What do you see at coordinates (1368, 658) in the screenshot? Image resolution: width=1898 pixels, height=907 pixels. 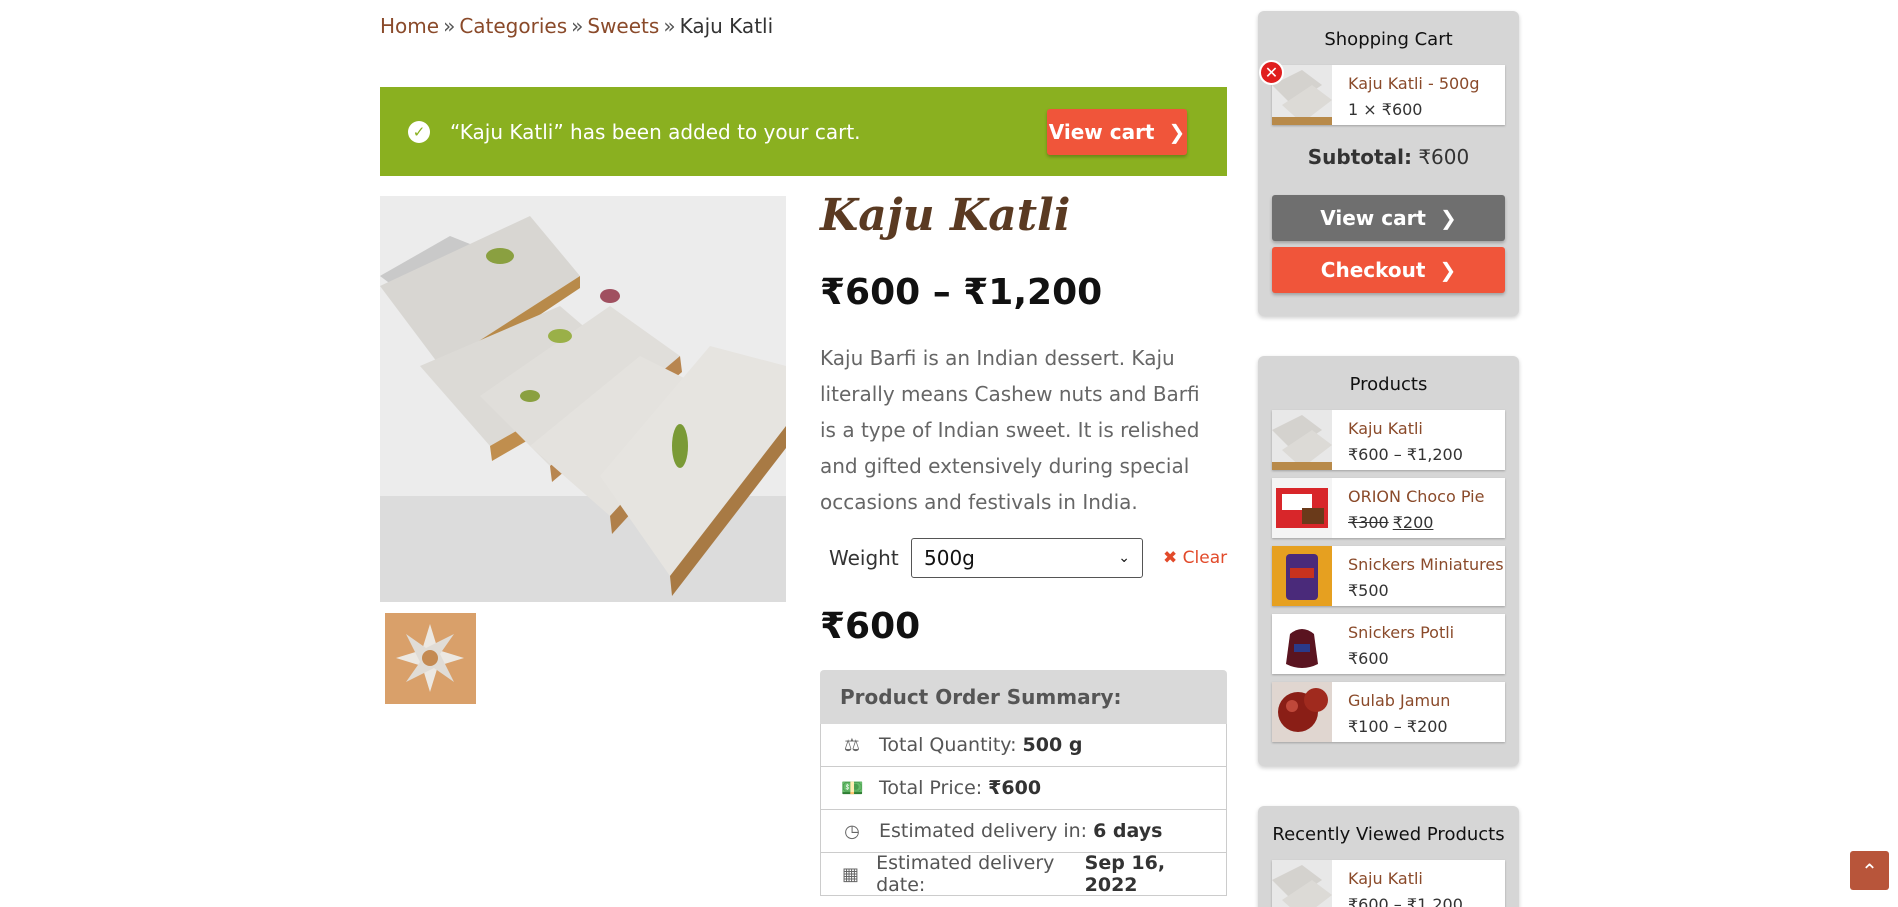 I see `product-list-price: ₹600` at bounding box center [1368, 658].